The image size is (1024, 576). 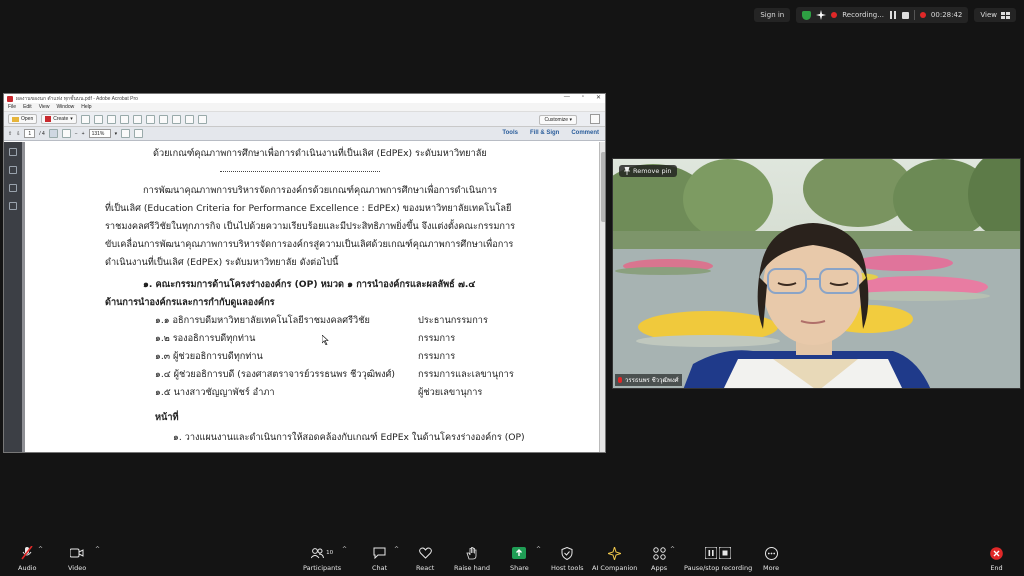 I want to click on upload-icon, so click(x=98, y=119).